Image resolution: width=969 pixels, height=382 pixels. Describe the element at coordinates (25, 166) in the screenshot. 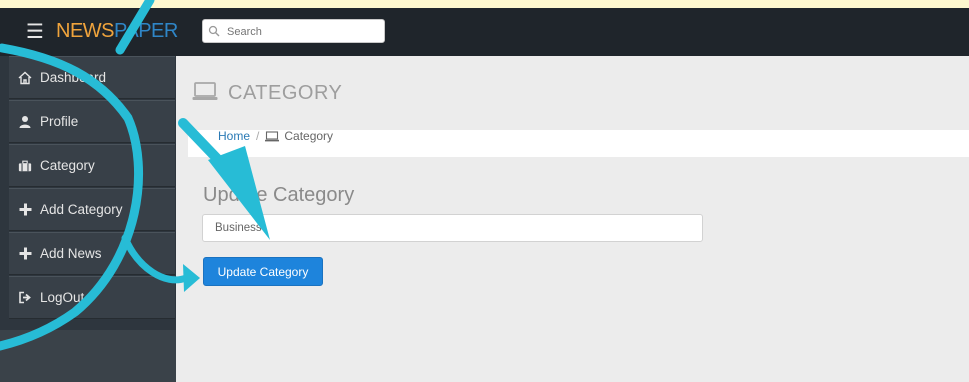

I see `briefcase-icon` at that location.